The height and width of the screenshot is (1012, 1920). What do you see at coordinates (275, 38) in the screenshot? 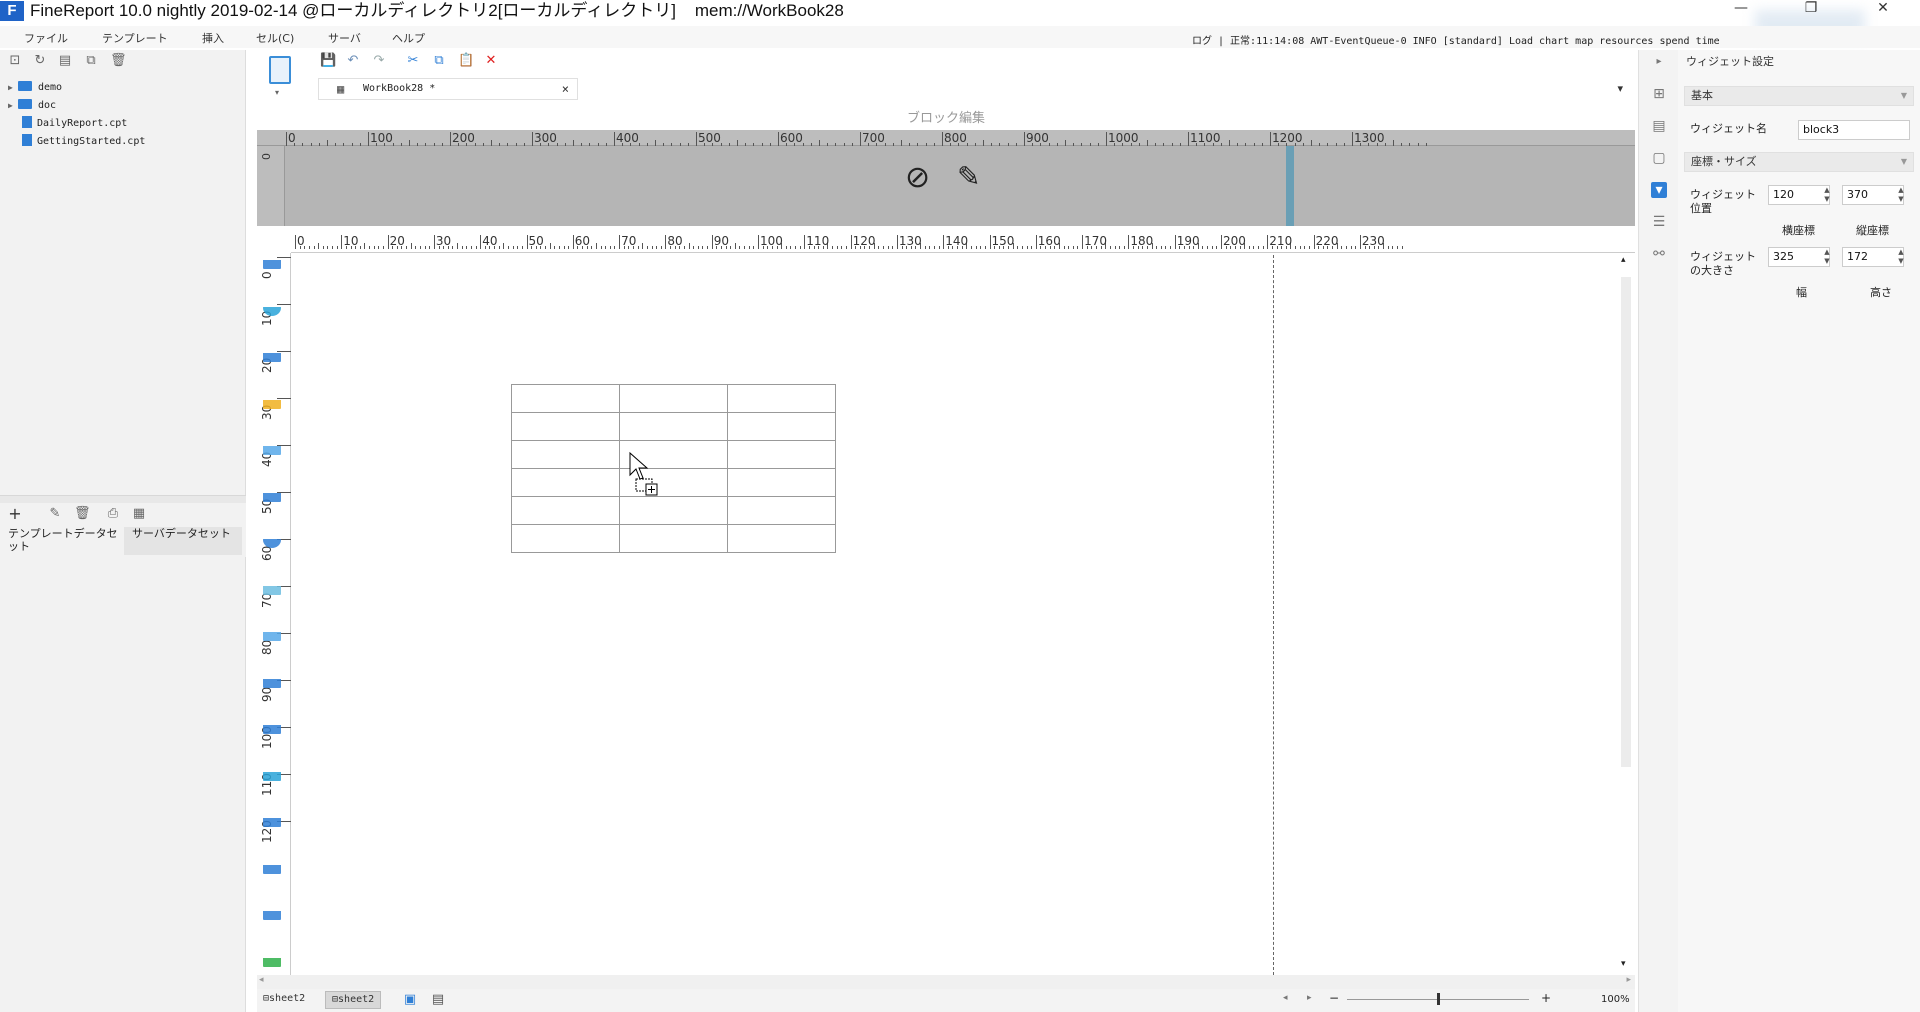
I see `menu-cell: セル(C)` at bounding box center [275, 38].